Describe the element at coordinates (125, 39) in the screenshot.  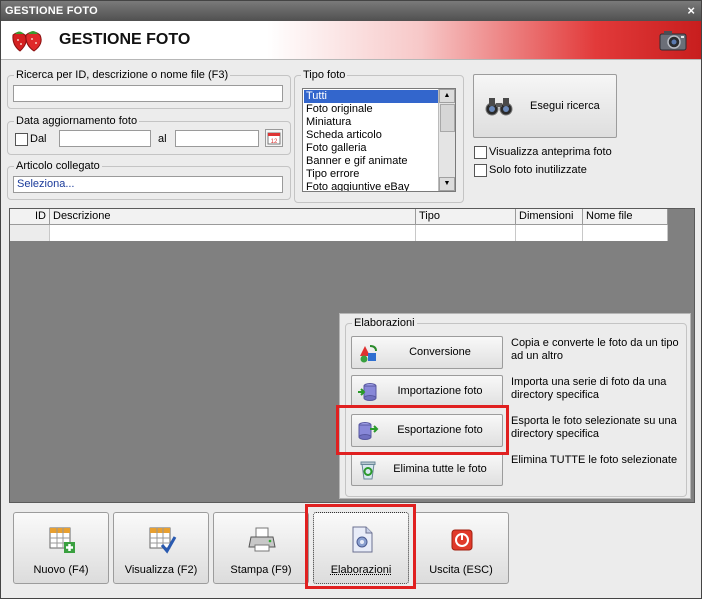
I see `page-title: GESTIONE FOTO` at that location.